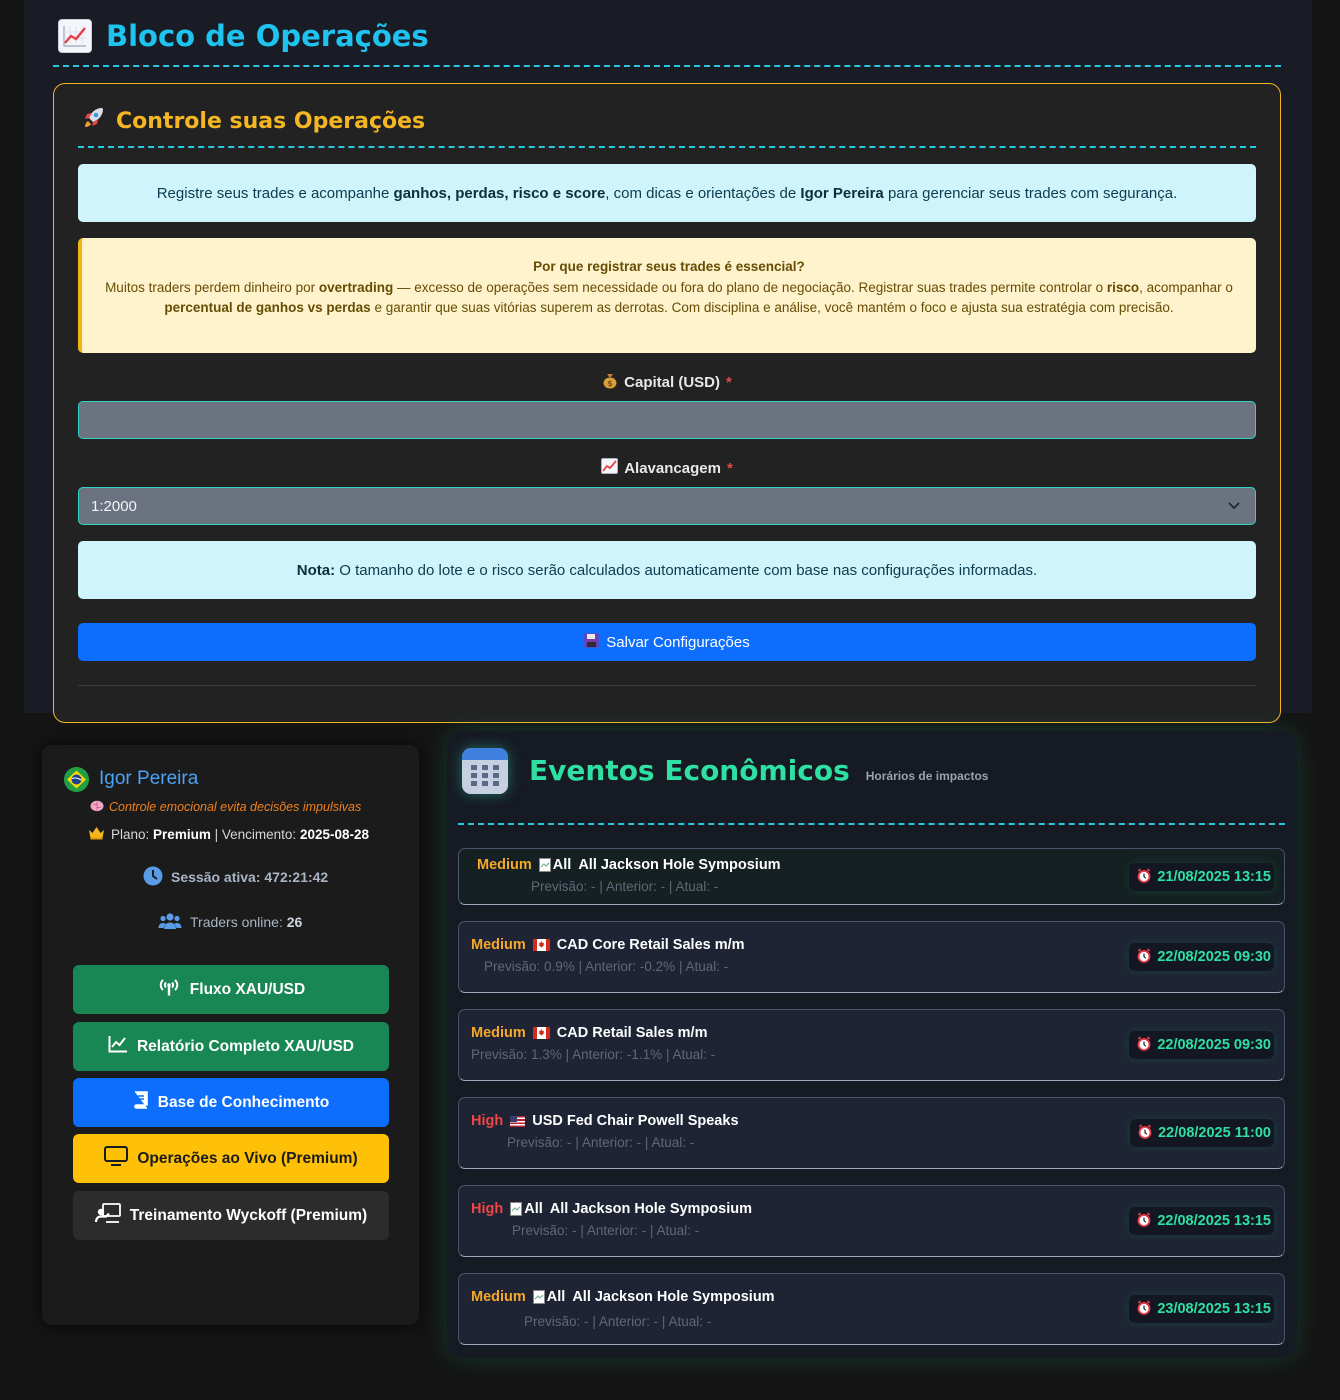 This screenshot has height=1400, width=1340. What do you see at coordinates (632, 1033) in the screenshot?
I see `event-name: CAD Retail Sales m/m` at bounding box center [632, 1033].